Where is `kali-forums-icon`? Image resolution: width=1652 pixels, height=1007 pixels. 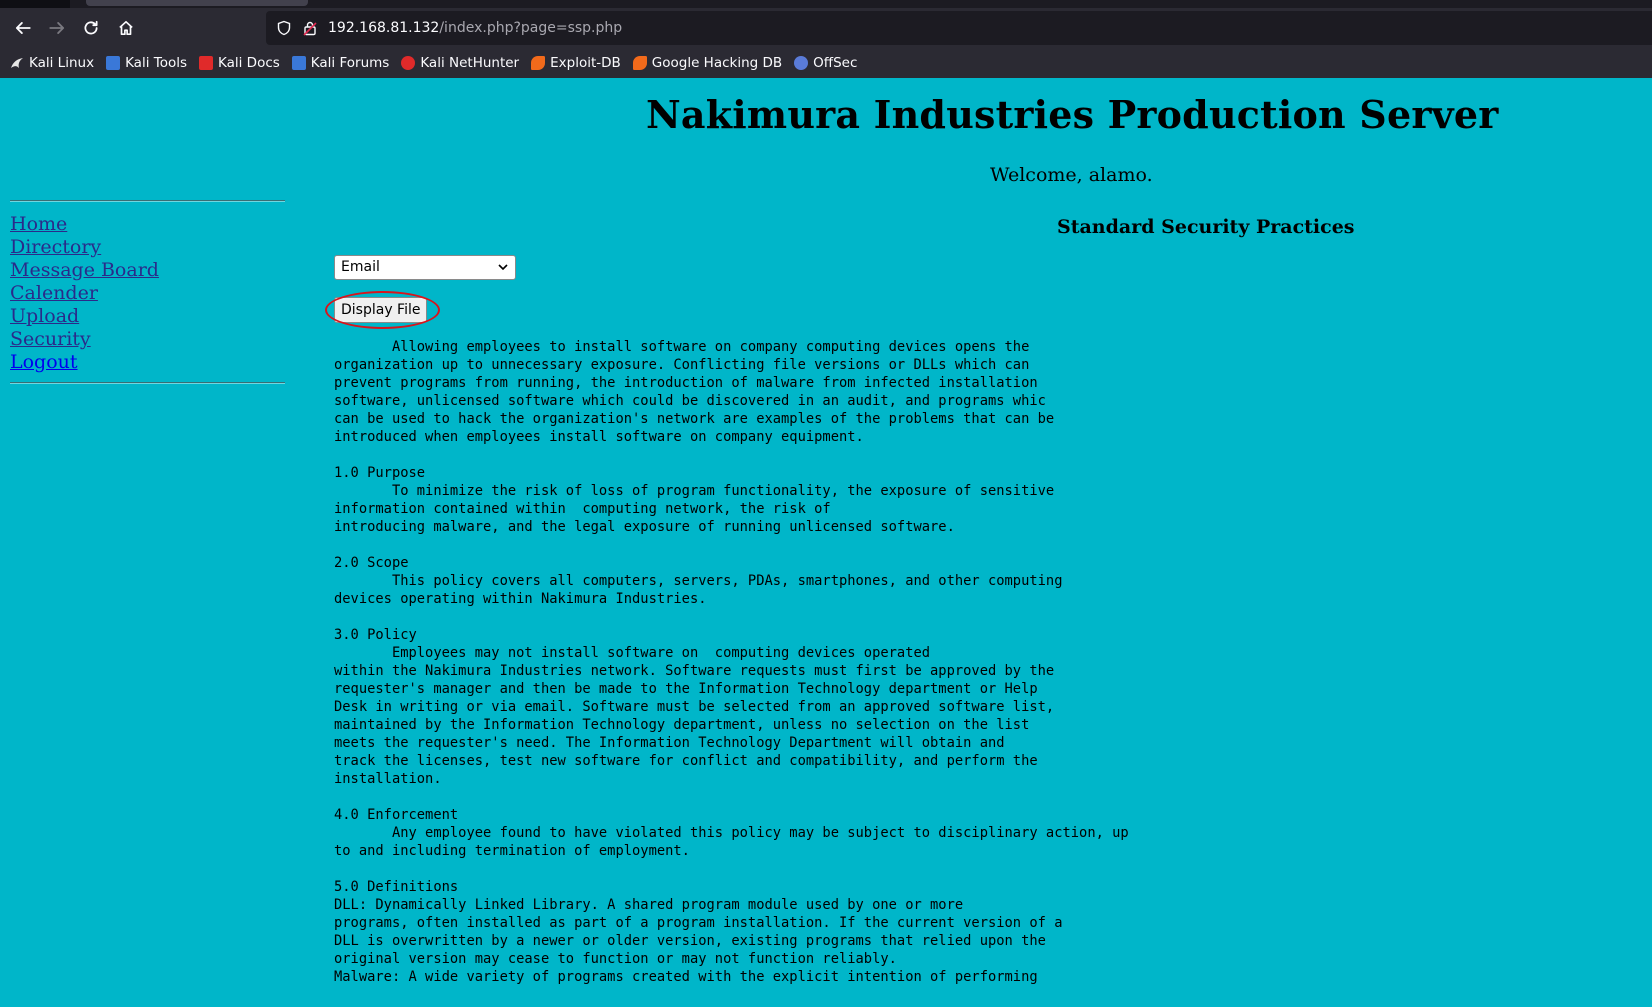
kali-forums-icon is located at coordinates (298, 63).